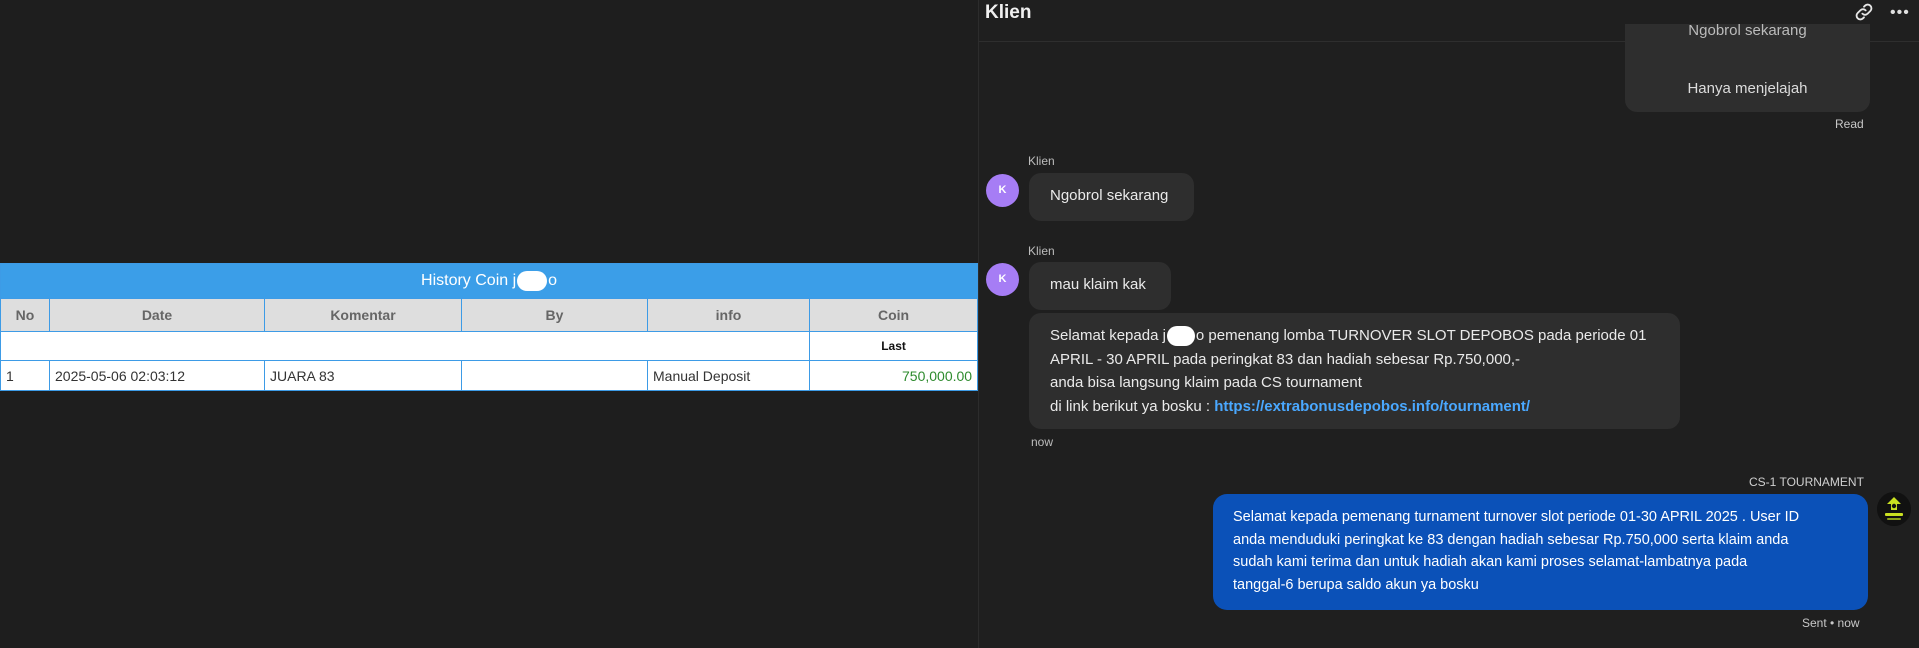 The image size is (1919, 648). I want to click on option-ngobrol-sekarang: Ngobrol sekarang, so click(1747, 31).